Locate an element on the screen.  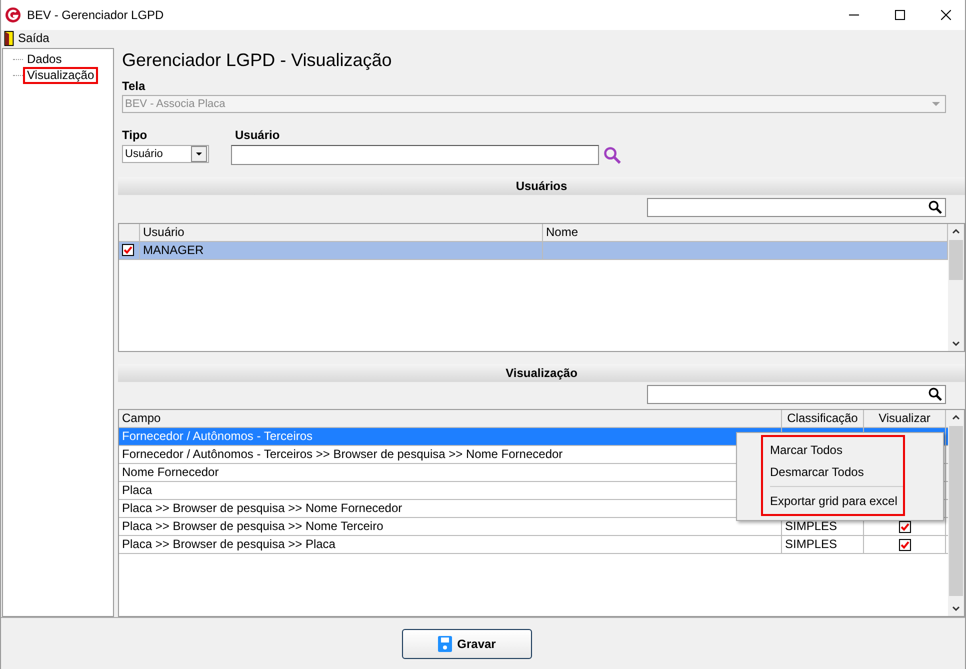
field-label: Usuário is located at coordinates (257, 135).